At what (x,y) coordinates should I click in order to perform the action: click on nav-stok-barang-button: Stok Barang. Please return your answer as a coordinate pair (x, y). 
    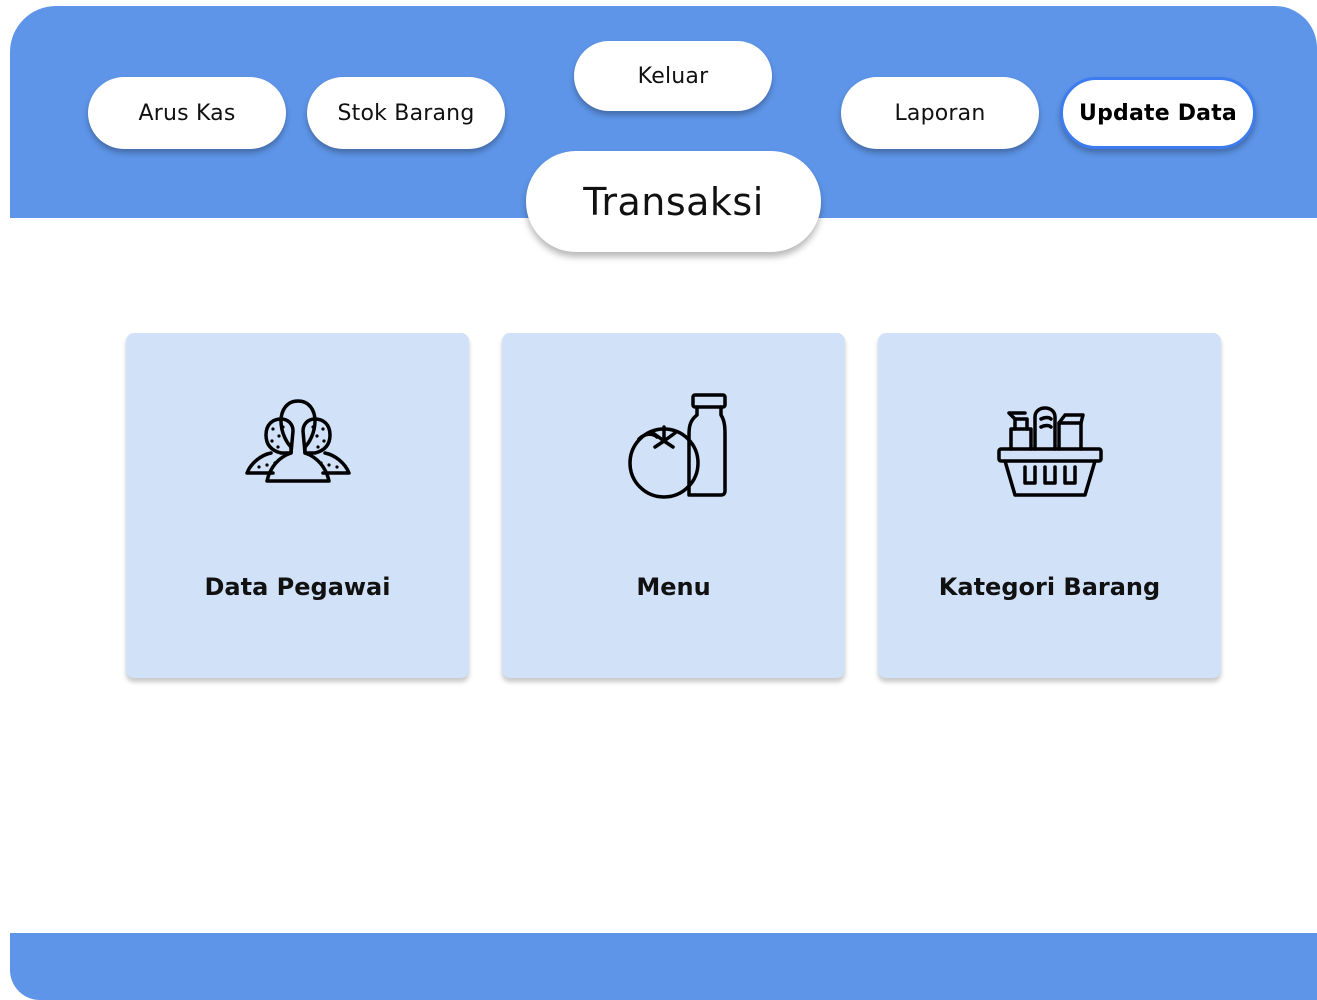
    Looking at the image, I should click on (406, 113).